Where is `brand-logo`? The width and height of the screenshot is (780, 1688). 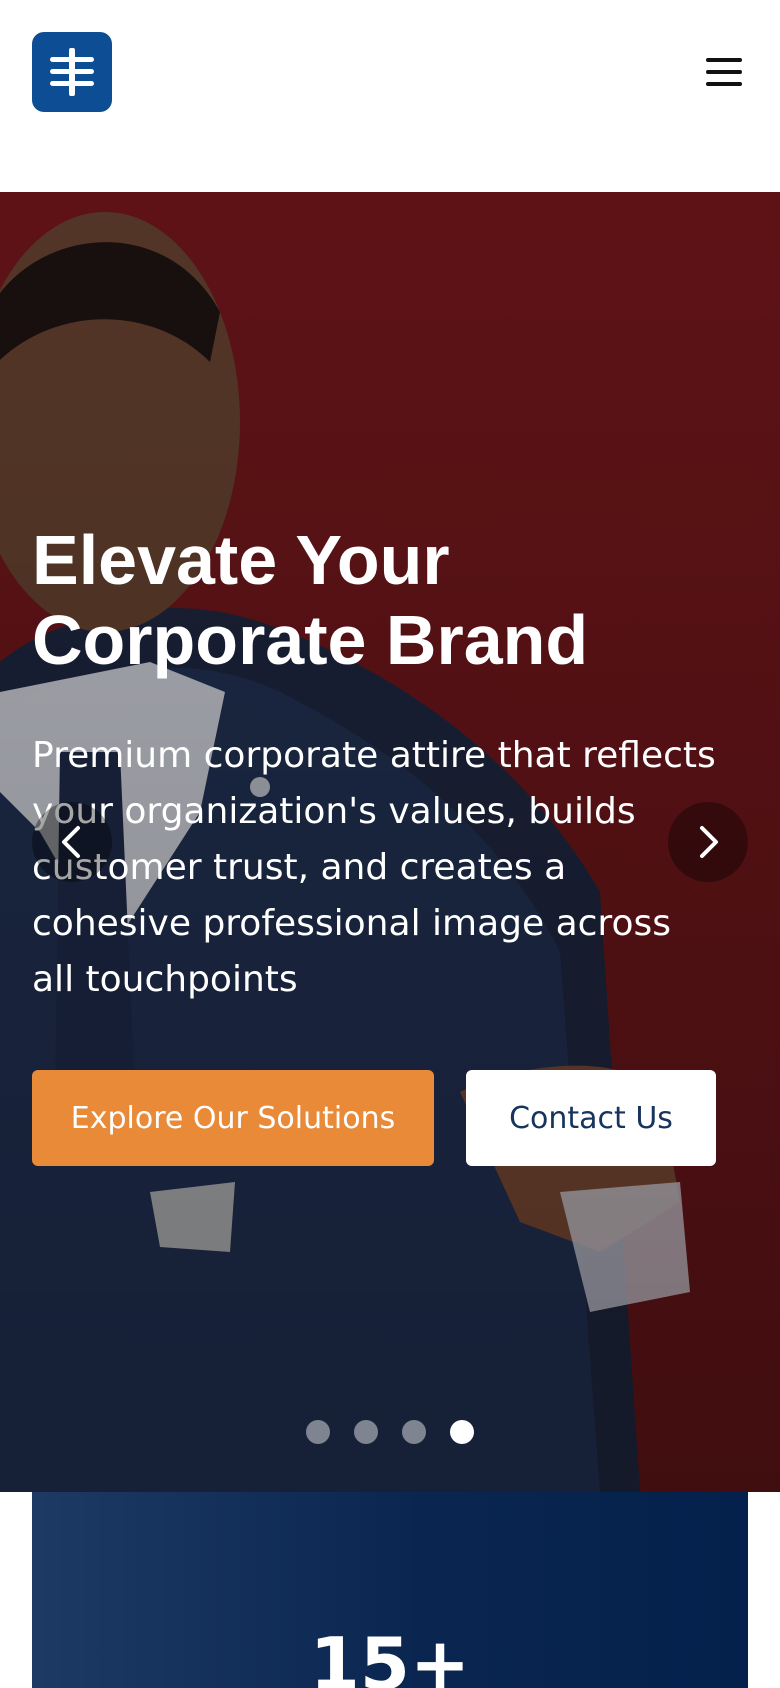
brand-logo is located at coordinates (72, 72).